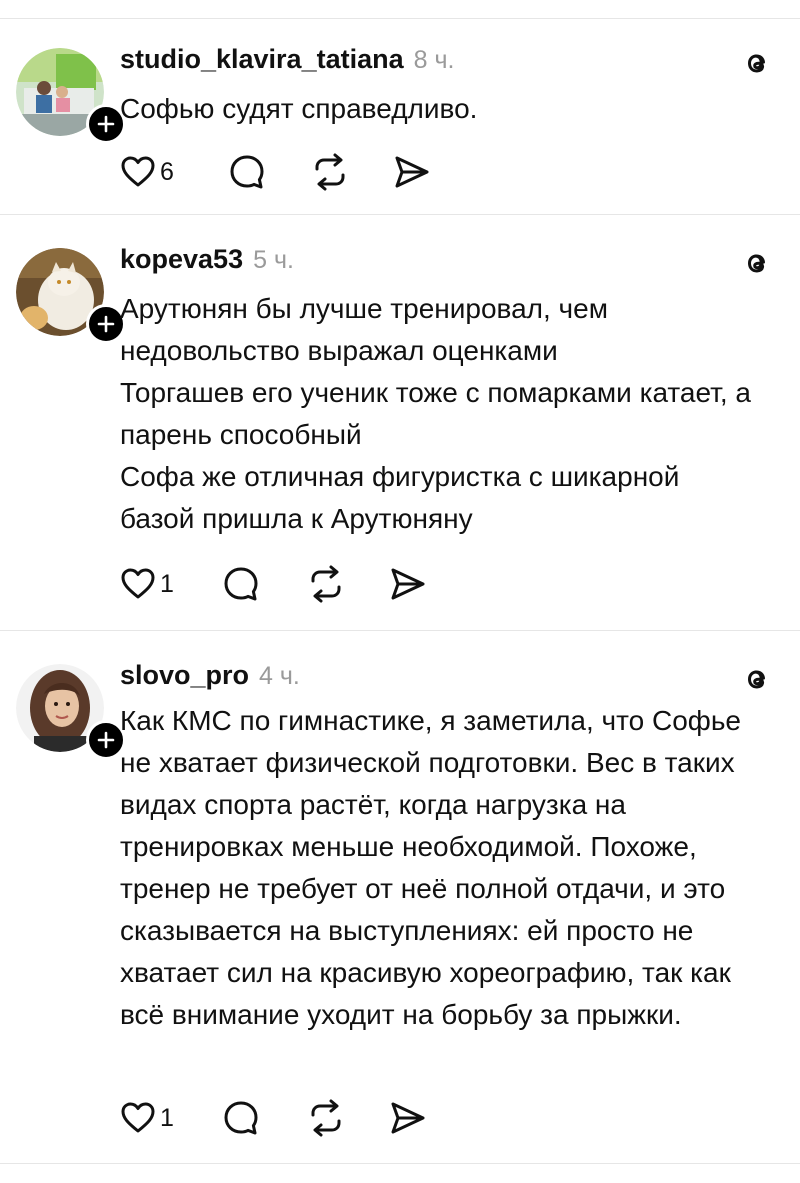 Image resolution: width=800 pixels, height=1183 pixels. Describe the element at coordinates (273, 260) in the screenshot. I see `timestamp: 5 ч.` at that location.